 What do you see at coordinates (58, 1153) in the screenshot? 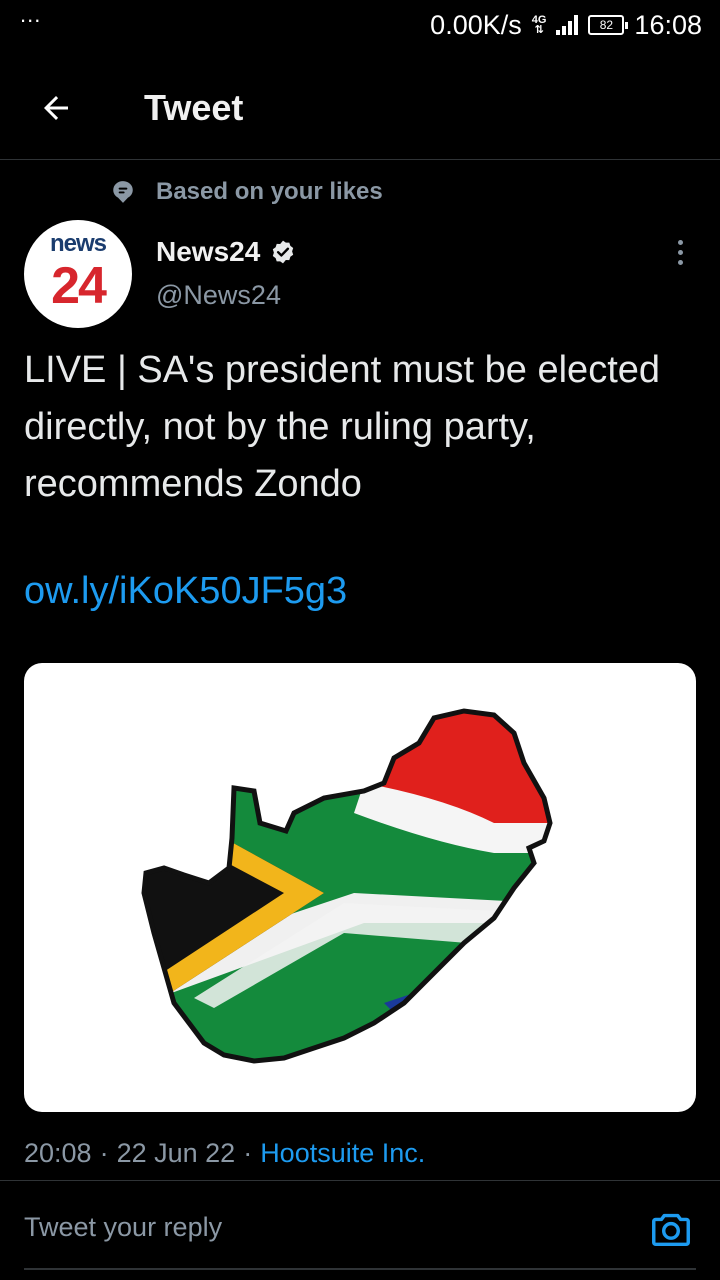
I see `tweet-time: 20:08` at bounding box center [58, 1153].